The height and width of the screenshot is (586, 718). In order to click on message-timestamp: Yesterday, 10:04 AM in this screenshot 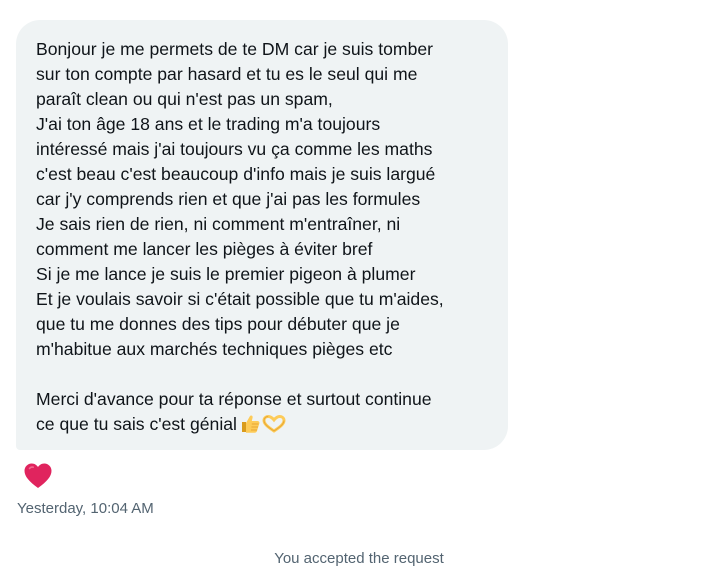, I will do `click(85, 508)`.